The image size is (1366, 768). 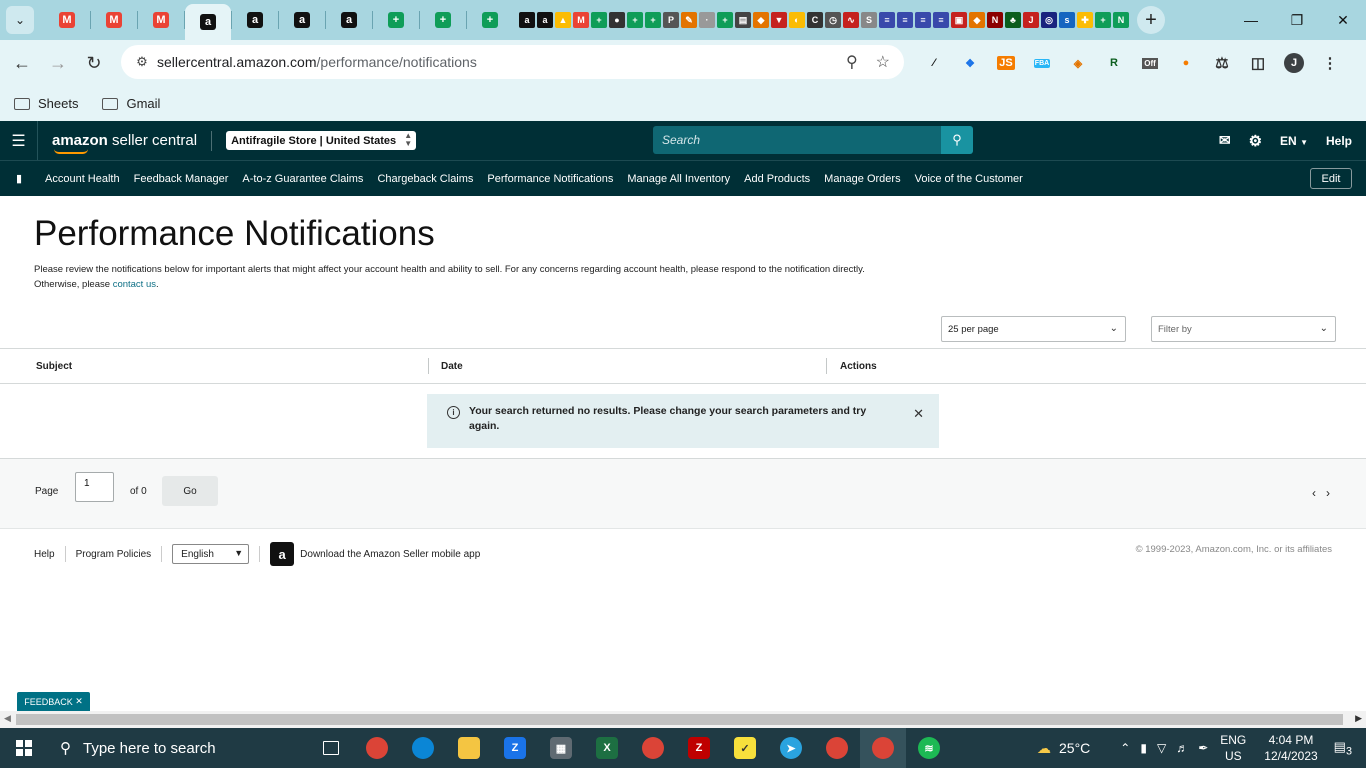 What do you see at coordinates (1013, 20) in the screenshot?
I see `app-tab-icon: ♣` at bounding box center [1013, 20].